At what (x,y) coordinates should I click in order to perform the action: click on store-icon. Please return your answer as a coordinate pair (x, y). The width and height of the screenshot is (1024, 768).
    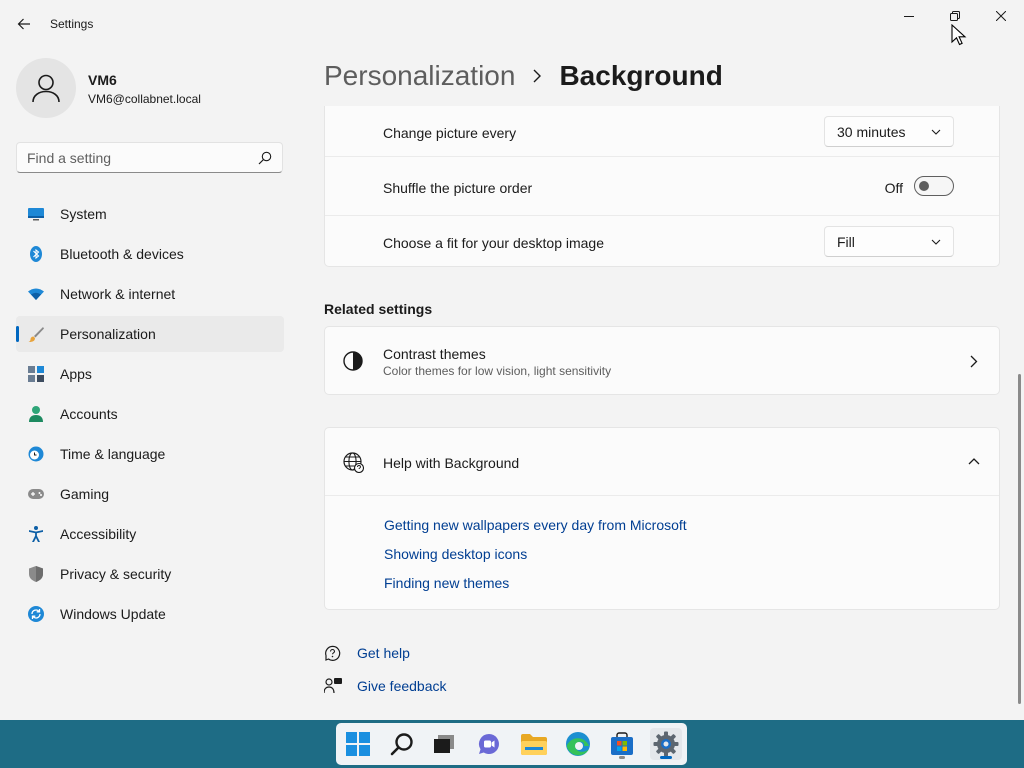
    Looking at the image, I should click on (622, 743).